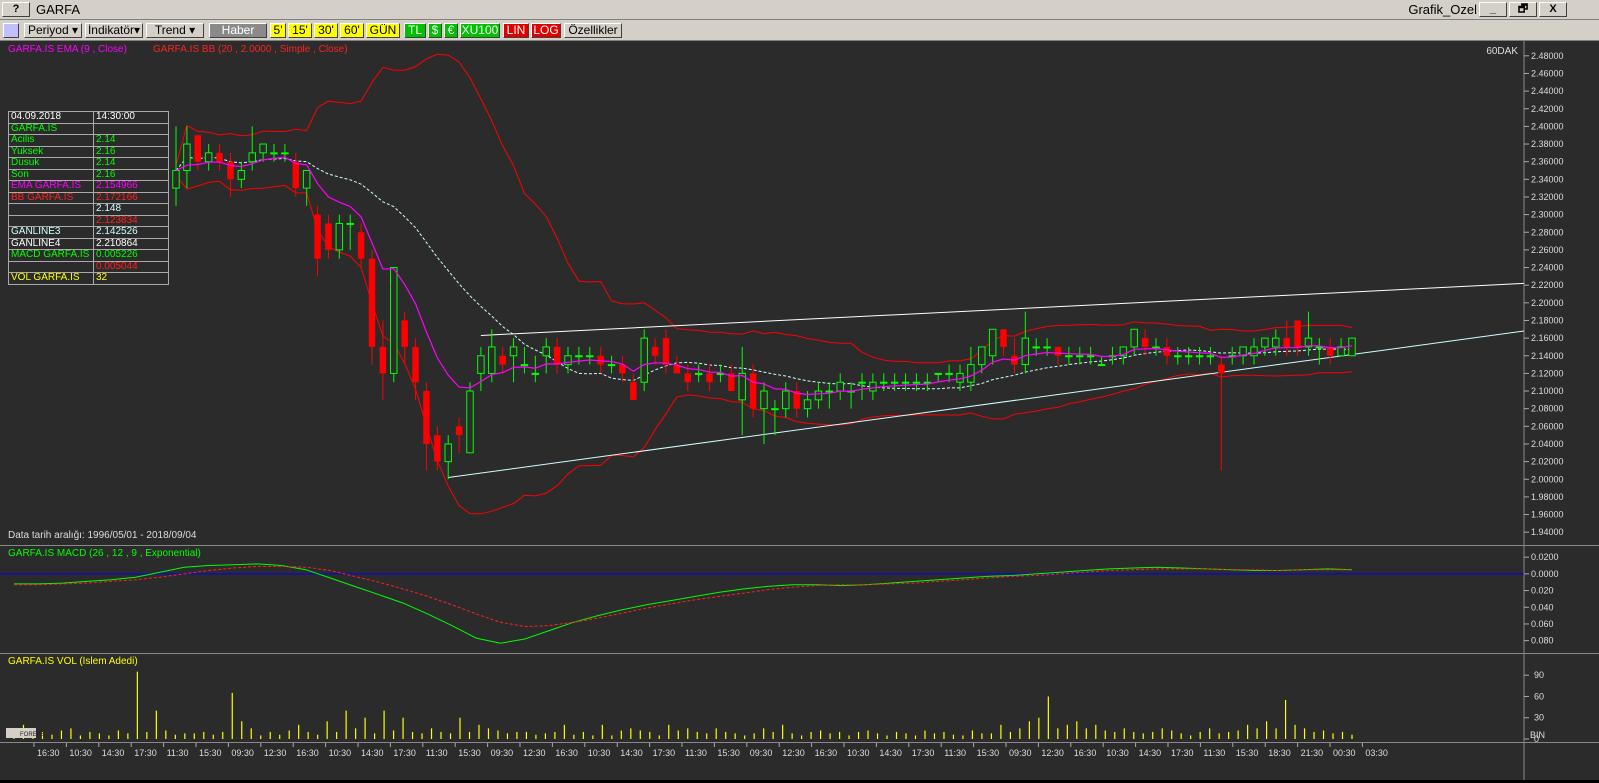  Describe the element at coordinates (1493, 9) in the screenshot. I see `minimize-button: _` at that location.